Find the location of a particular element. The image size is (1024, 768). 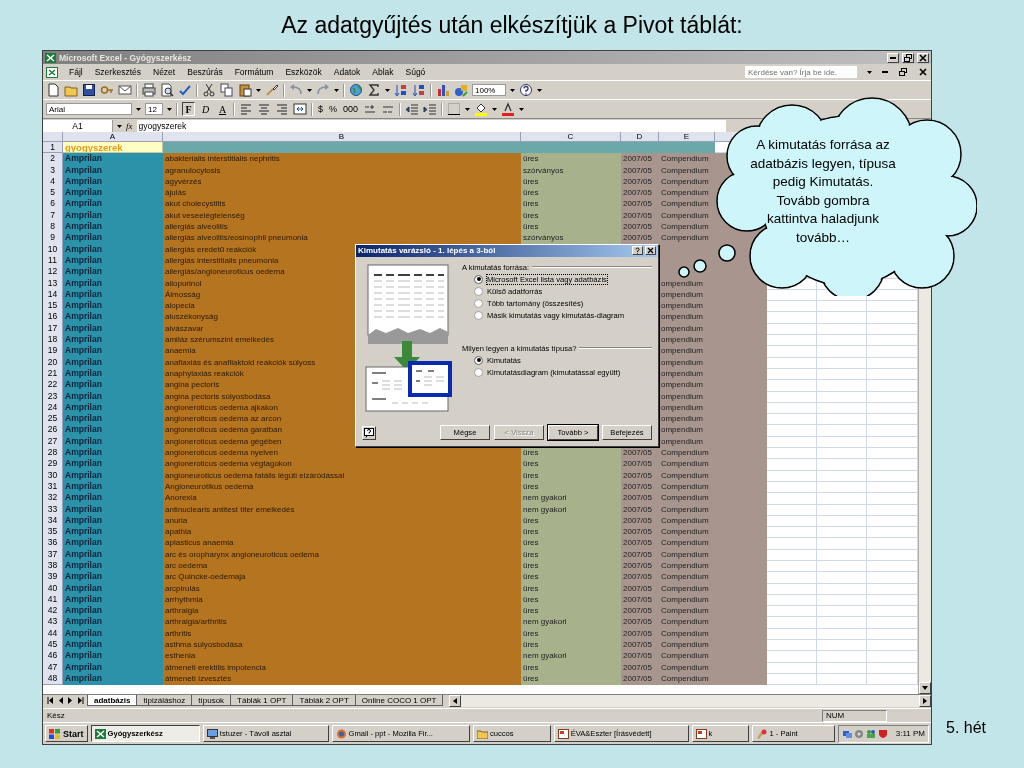

name-box: A1 is located at coordinates (78, 125).